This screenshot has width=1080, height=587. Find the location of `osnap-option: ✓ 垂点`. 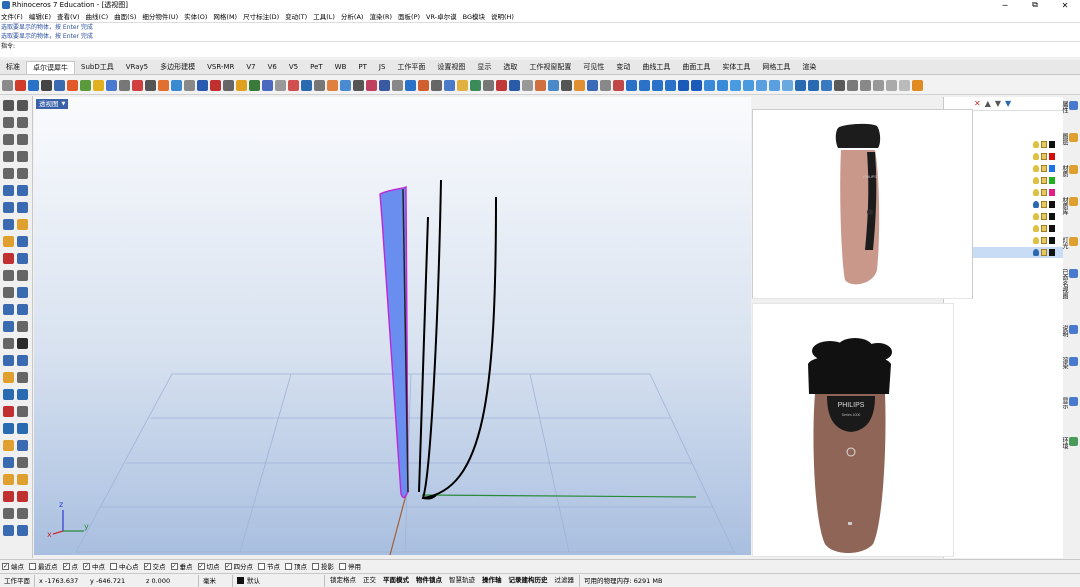

osnap-option: ✓ 垂点 is located at coordinates (181, 566).